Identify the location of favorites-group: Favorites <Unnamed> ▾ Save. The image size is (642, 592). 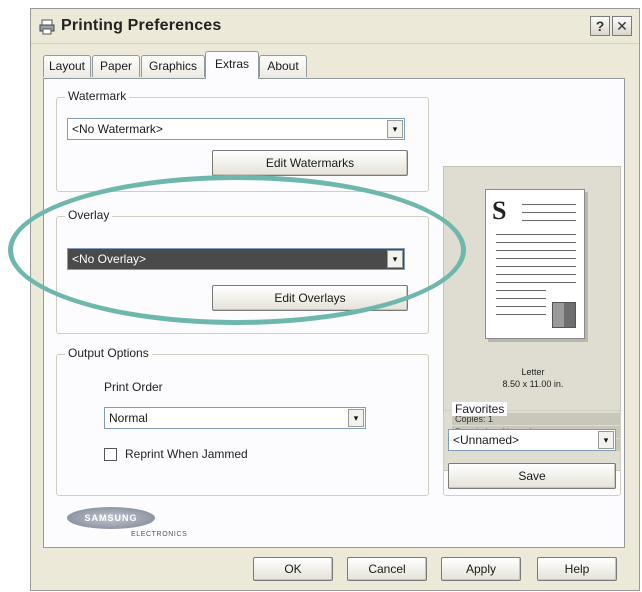
(532, 449).